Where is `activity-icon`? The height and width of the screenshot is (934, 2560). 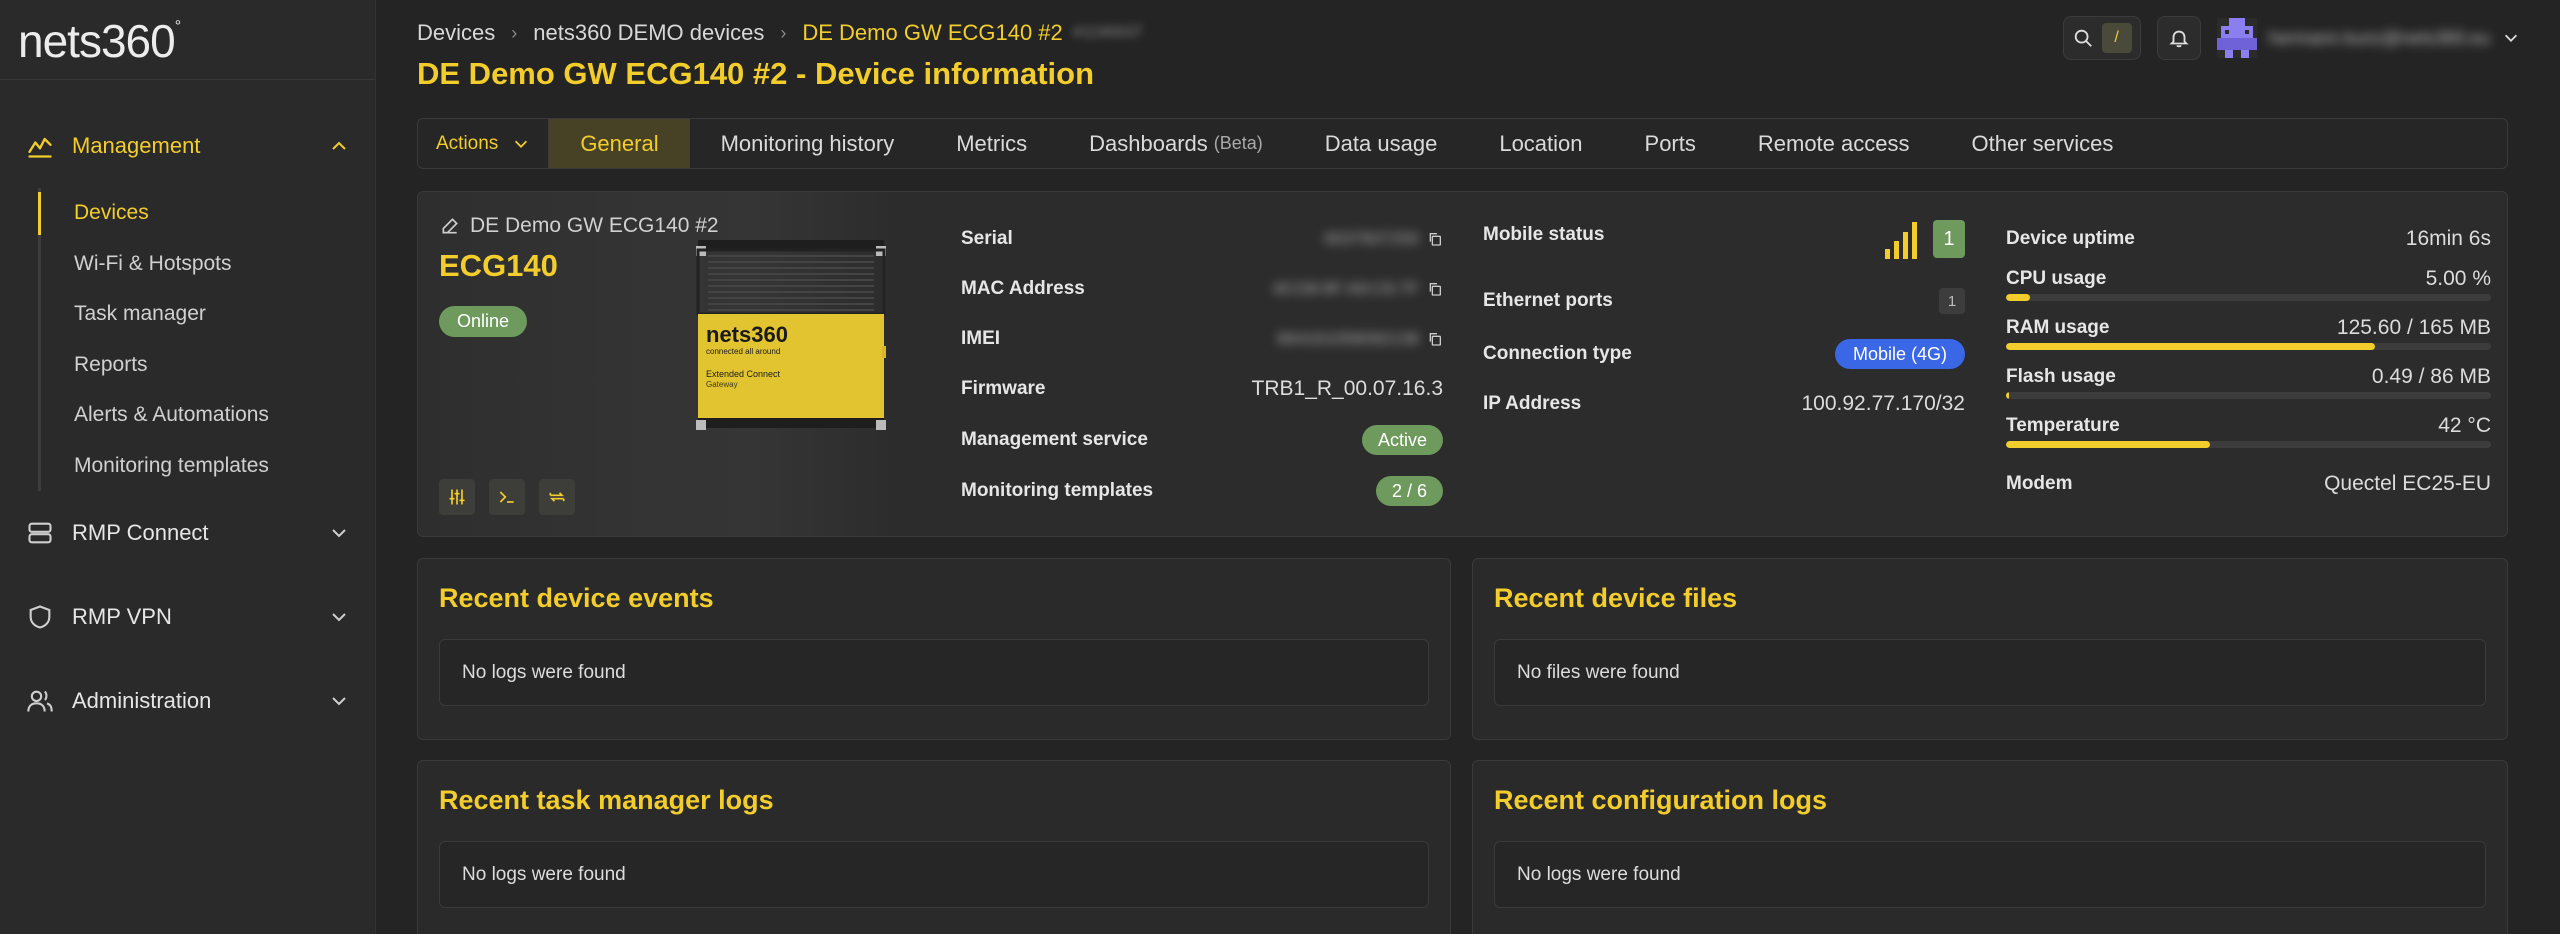 activity-icon is located at coordinates (40, 147).